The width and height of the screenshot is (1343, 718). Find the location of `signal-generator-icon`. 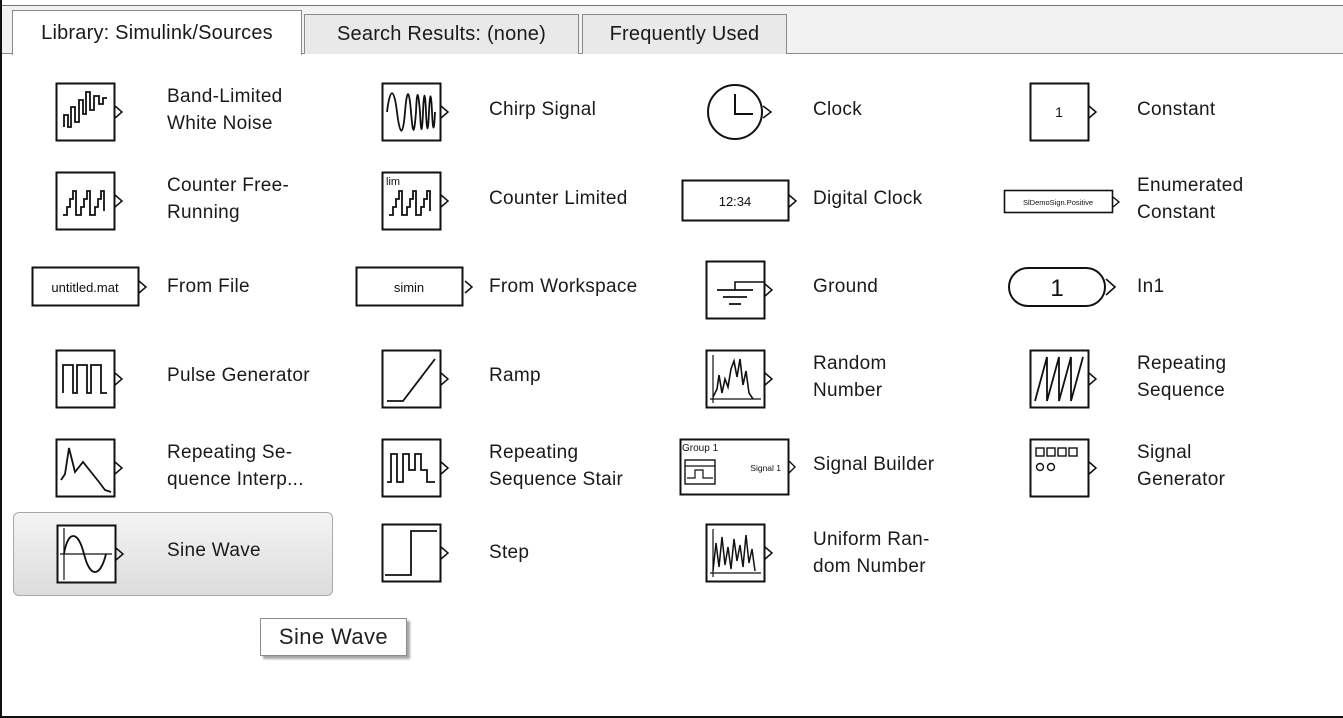

signal-generator-icon is located at coordinates (1063, 468).